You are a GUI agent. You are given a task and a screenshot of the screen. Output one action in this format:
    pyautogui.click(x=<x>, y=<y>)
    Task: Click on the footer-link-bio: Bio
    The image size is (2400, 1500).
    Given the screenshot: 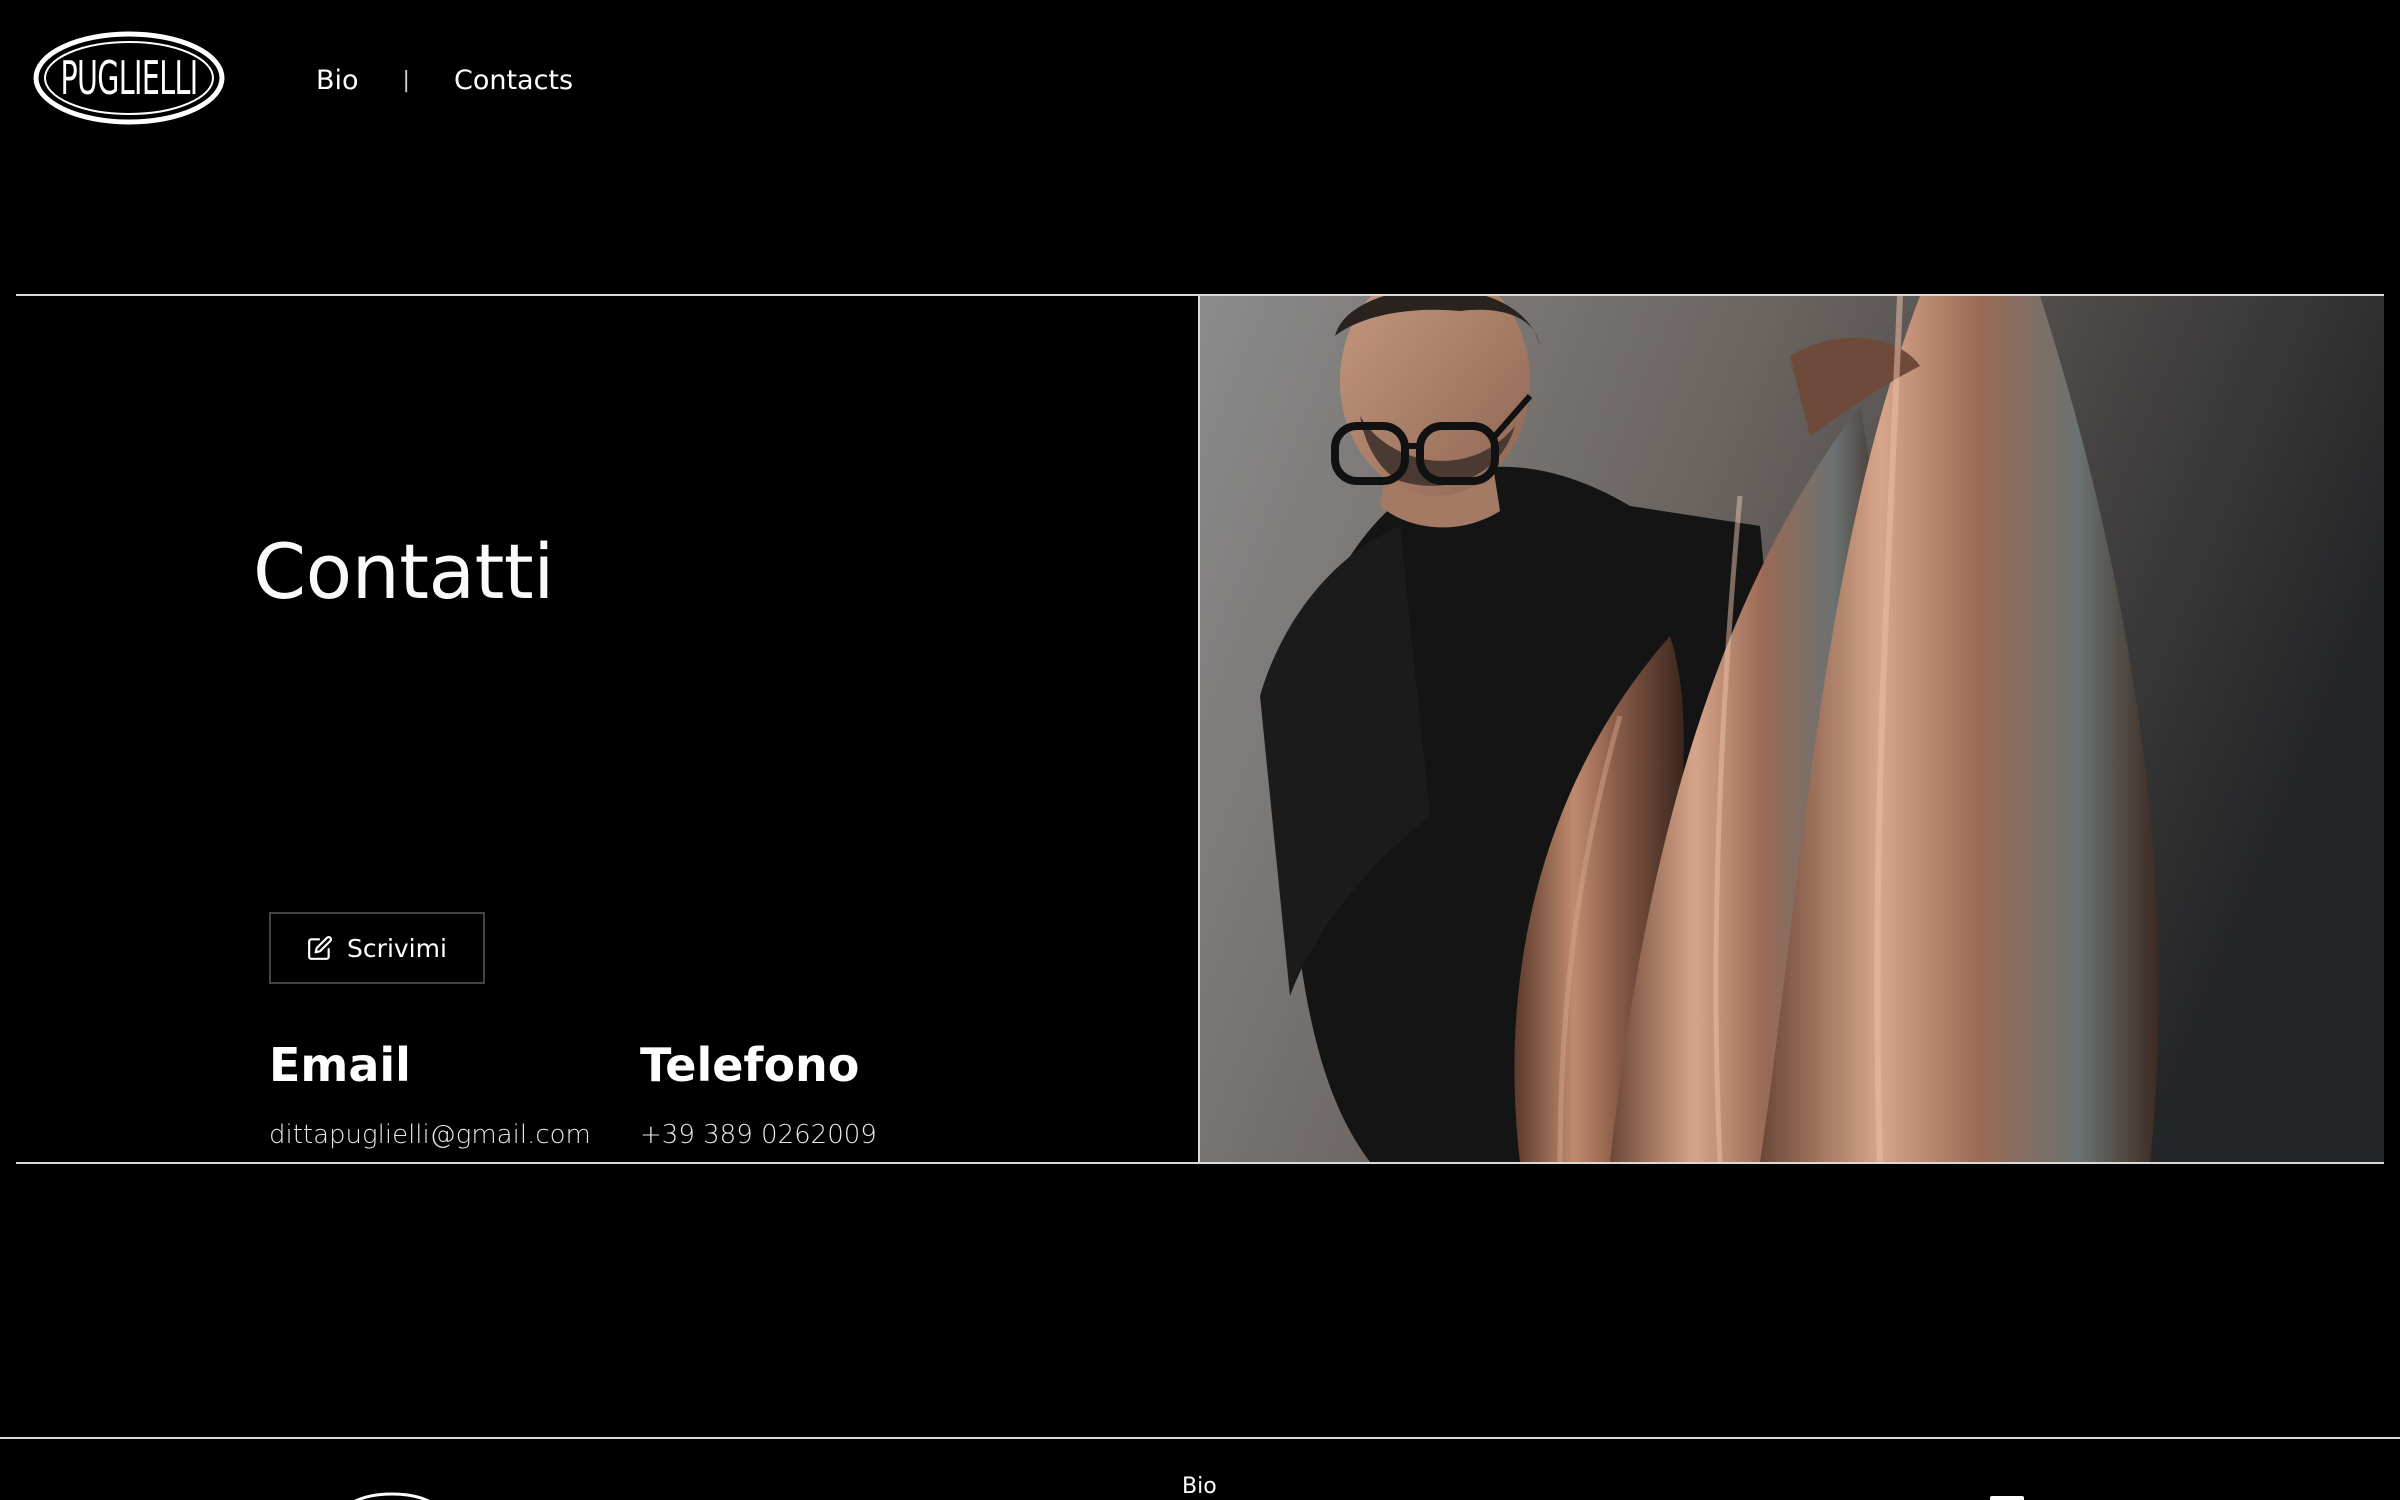 What is the action you would take?
    pyautogui.click(x=1199, y=1486)
    